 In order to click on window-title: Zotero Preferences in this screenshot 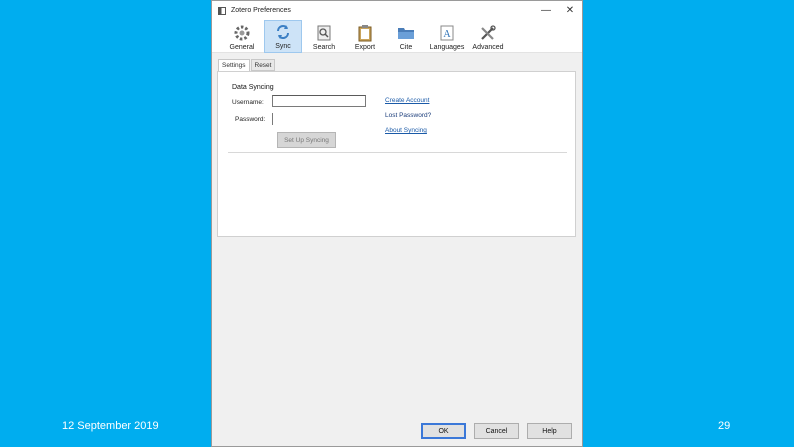, I will do `click(261, 10)`.